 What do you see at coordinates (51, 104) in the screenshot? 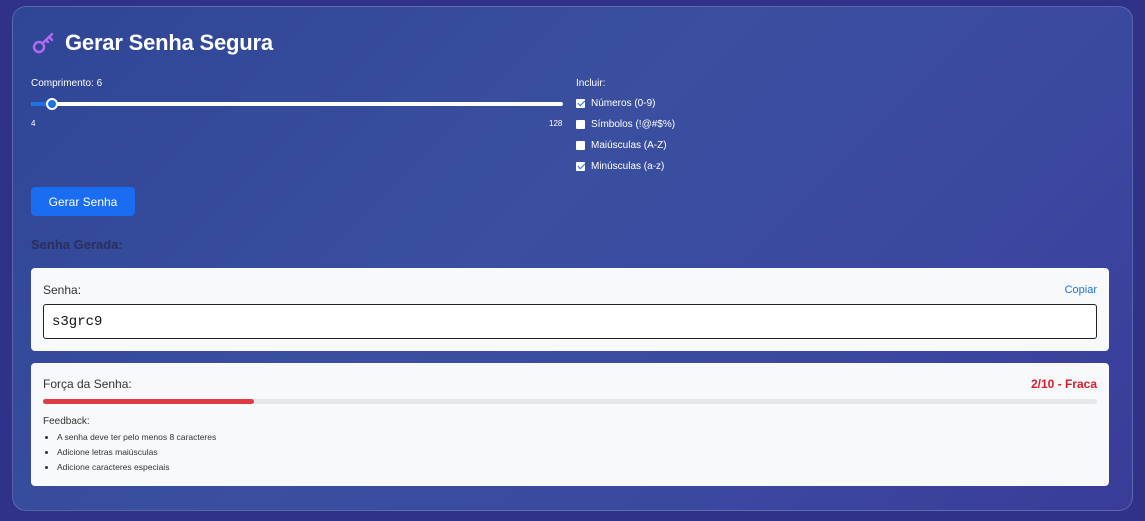
I see `slider-thumb` at bounding box center [51, 104].